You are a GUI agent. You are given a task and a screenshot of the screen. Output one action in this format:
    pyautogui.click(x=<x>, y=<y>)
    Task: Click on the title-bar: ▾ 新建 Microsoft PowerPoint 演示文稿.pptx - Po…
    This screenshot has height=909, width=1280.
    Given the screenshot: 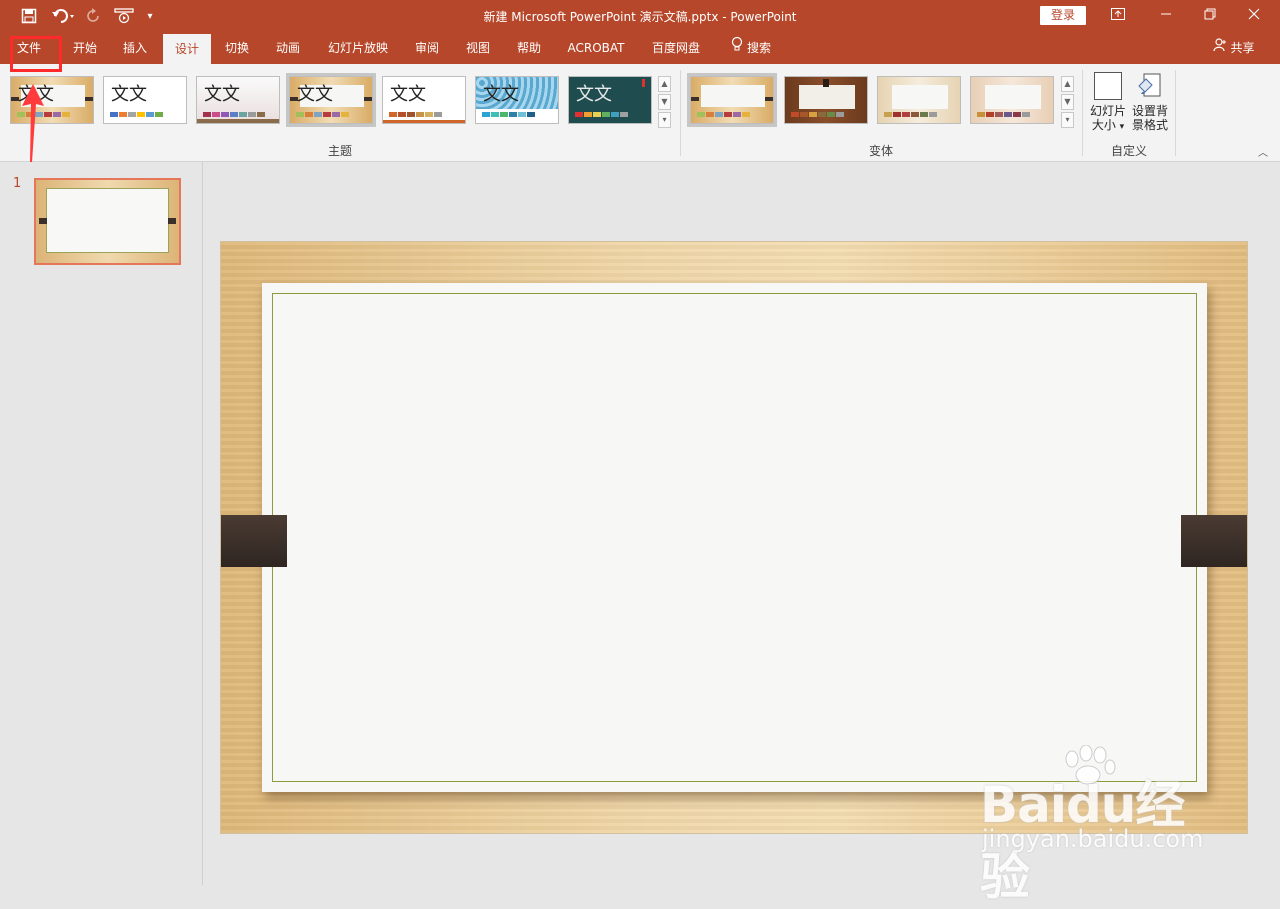 What is the action you would take?
    pyautogui.click(x=640, y=16)
    